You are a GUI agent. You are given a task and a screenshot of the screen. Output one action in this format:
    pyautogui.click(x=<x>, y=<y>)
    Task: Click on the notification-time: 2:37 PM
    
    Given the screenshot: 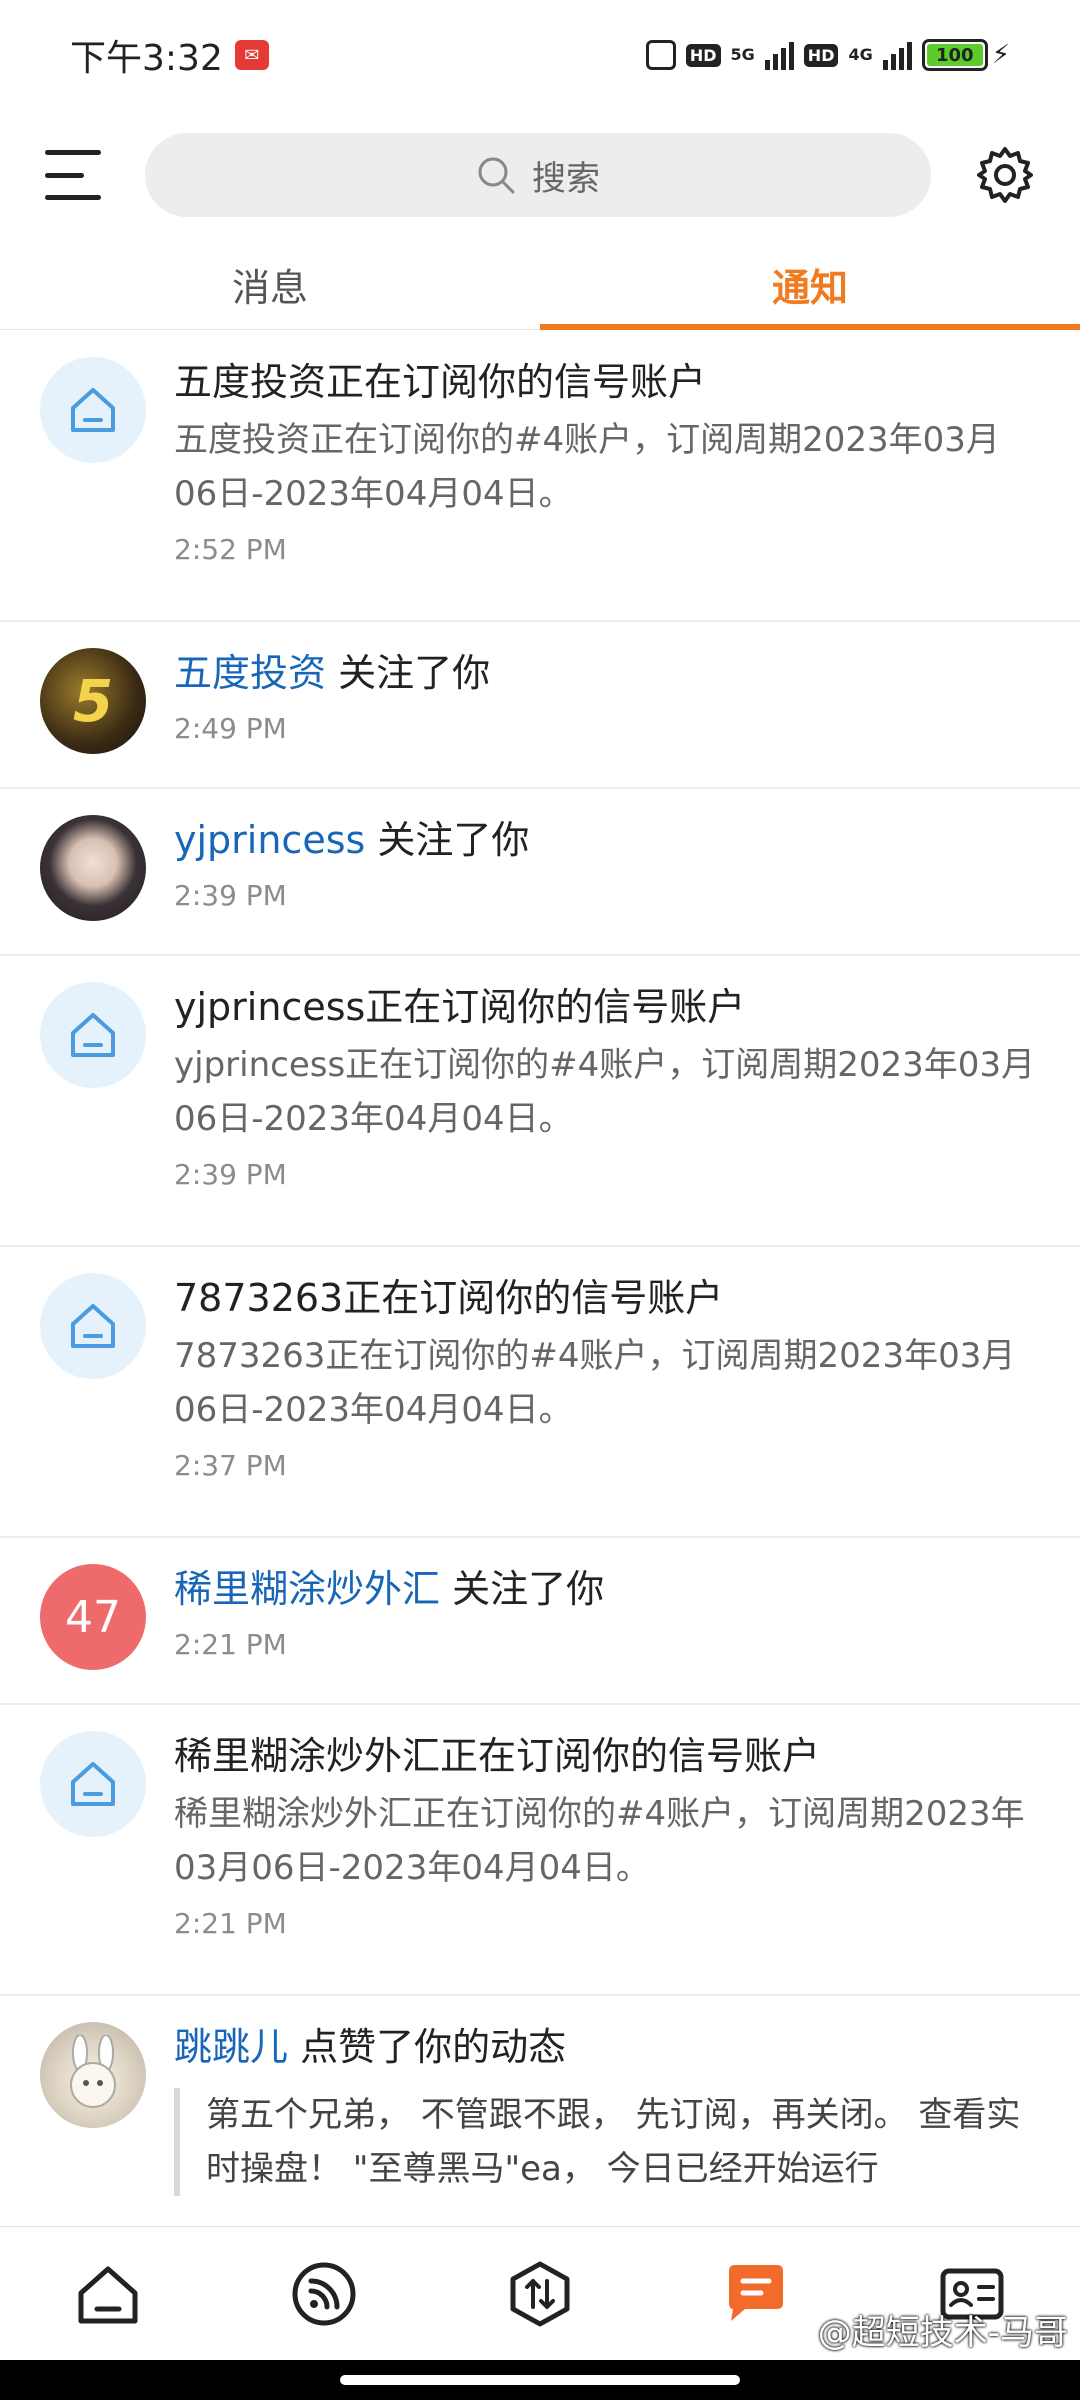 What is the action you would take?
    pyautogui.click(x=230, y=1465)
    